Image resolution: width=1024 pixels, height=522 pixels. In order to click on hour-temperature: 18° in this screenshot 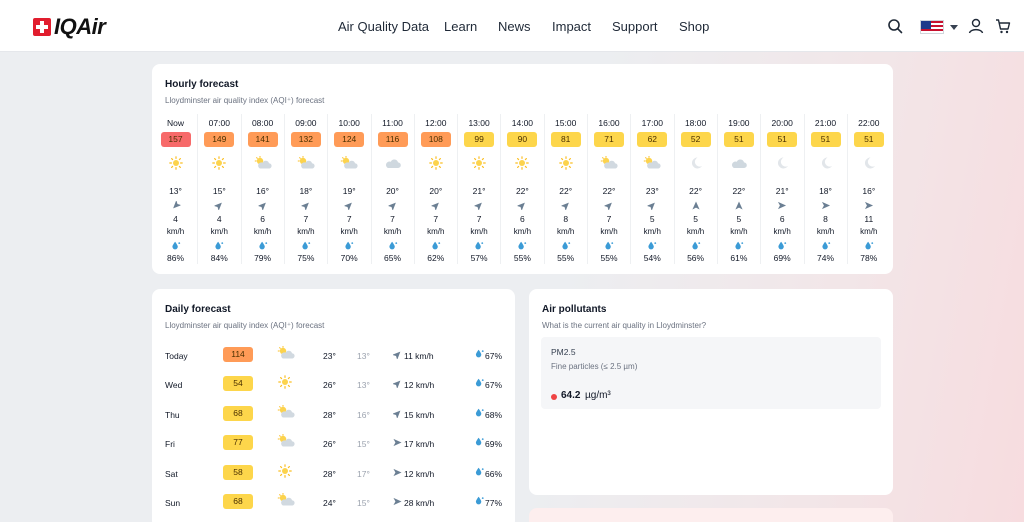, I will do `click(825, 191)`.